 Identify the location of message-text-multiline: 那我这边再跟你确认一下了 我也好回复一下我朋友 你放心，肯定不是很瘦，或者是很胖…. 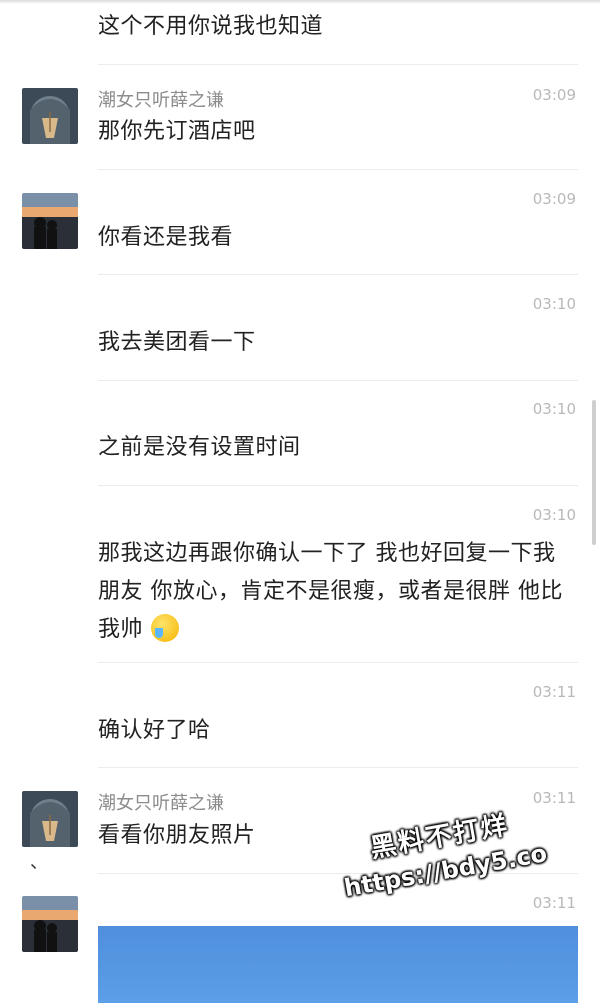
(333, 592).